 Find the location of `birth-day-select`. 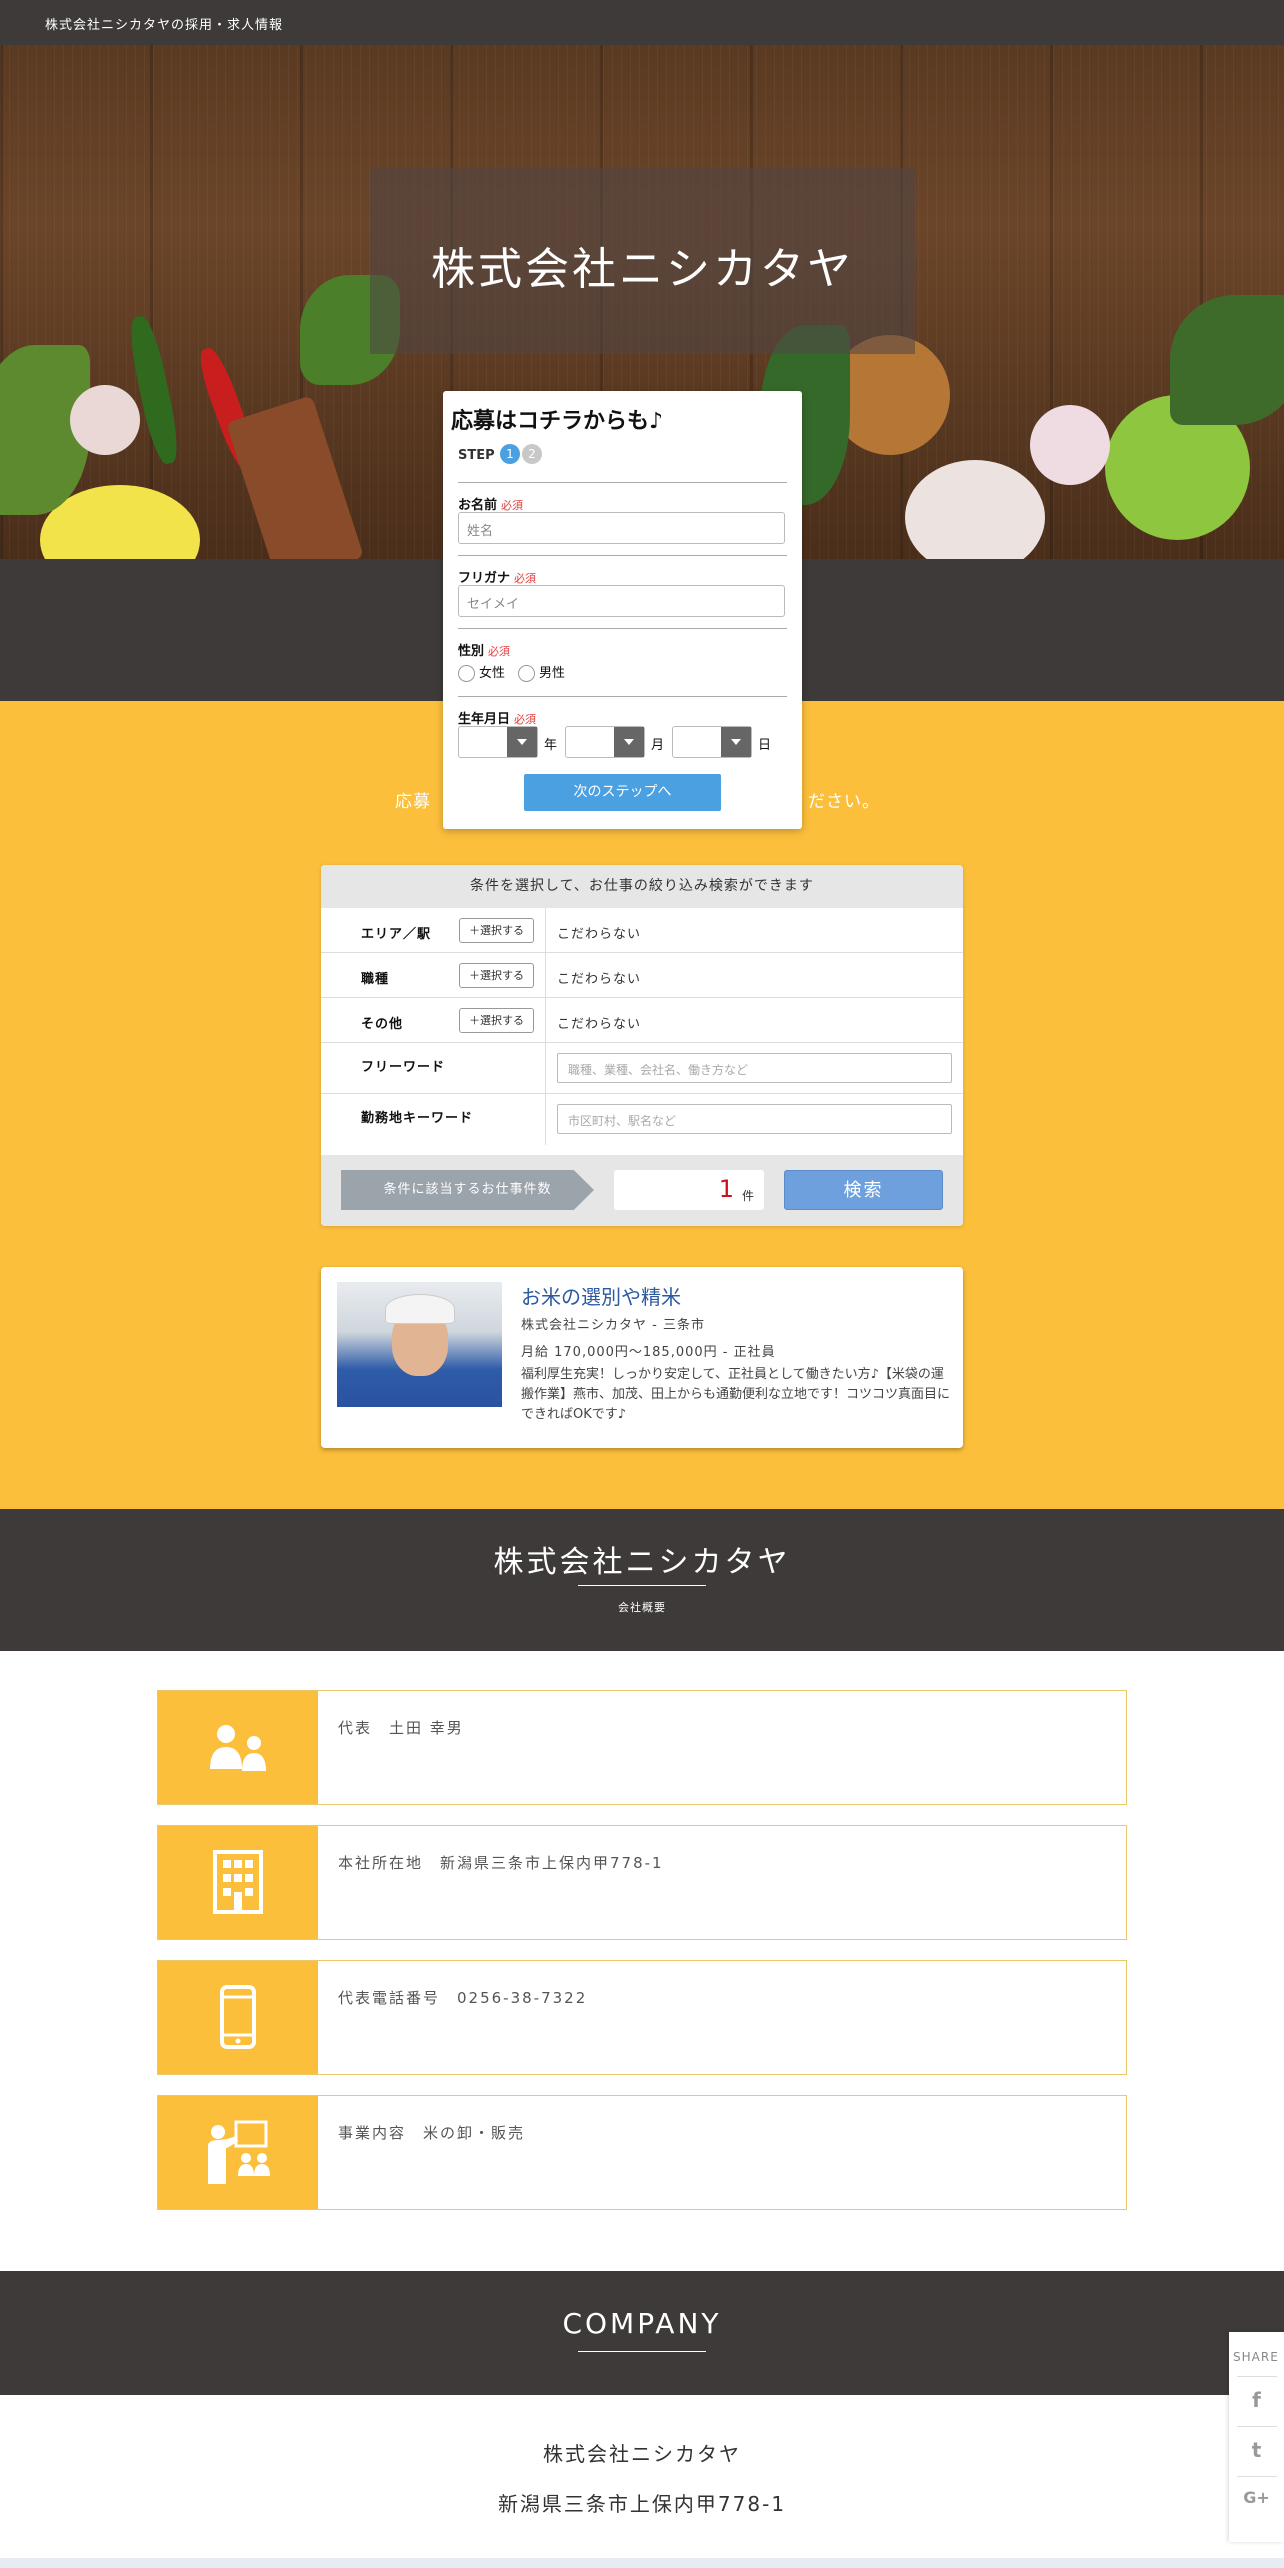

birth-day-select is located at coordinates (712, 742).